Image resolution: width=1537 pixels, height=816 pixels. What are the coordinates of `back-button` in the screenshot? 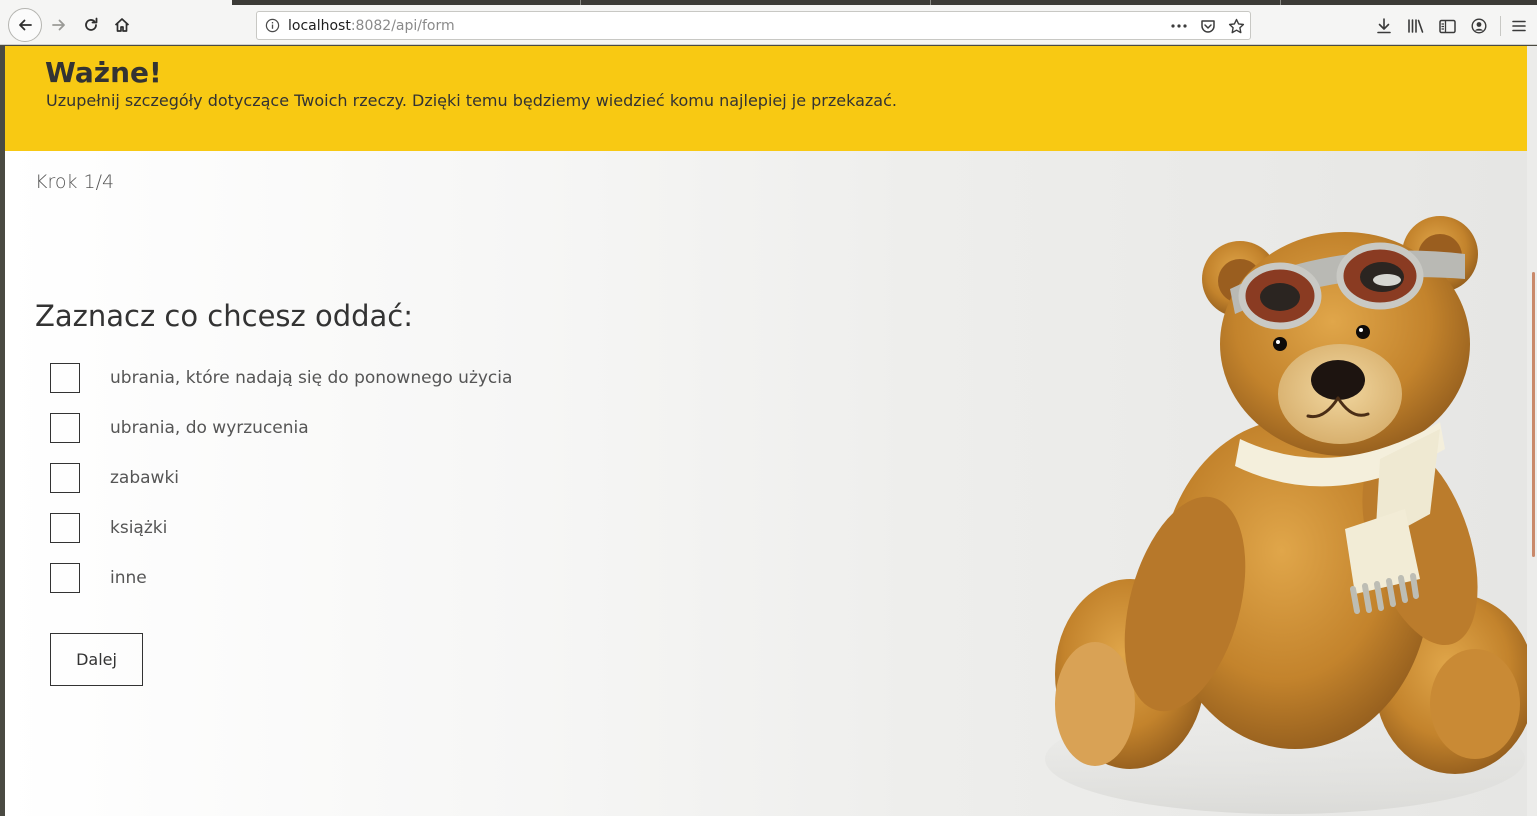 It's located at (25, 25).